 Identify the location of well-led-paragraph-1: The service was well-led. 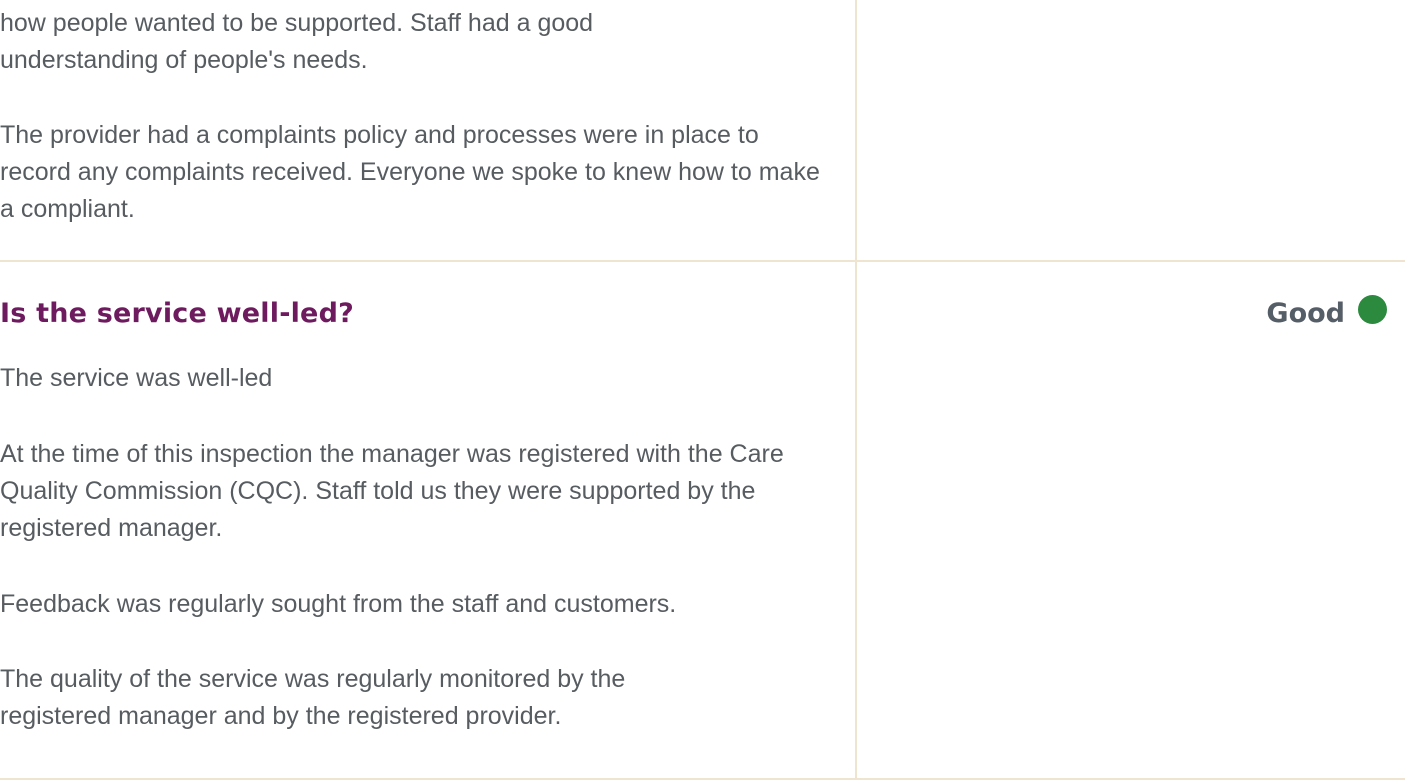
(136, 378).